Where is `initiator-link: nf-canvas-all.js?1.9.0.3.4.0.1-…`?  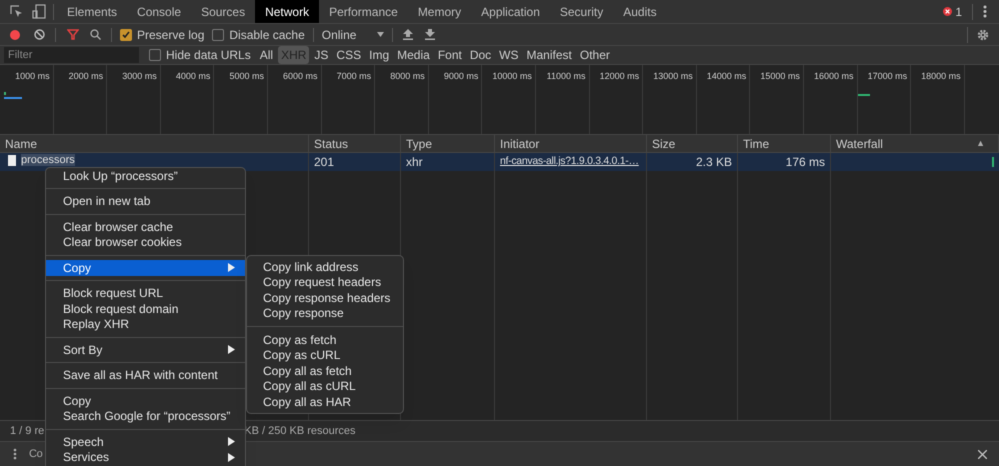 initiator-link: nf-canvas-all.js?1.9.0.3.4.0.1-… is located at coordinates (569, 162).